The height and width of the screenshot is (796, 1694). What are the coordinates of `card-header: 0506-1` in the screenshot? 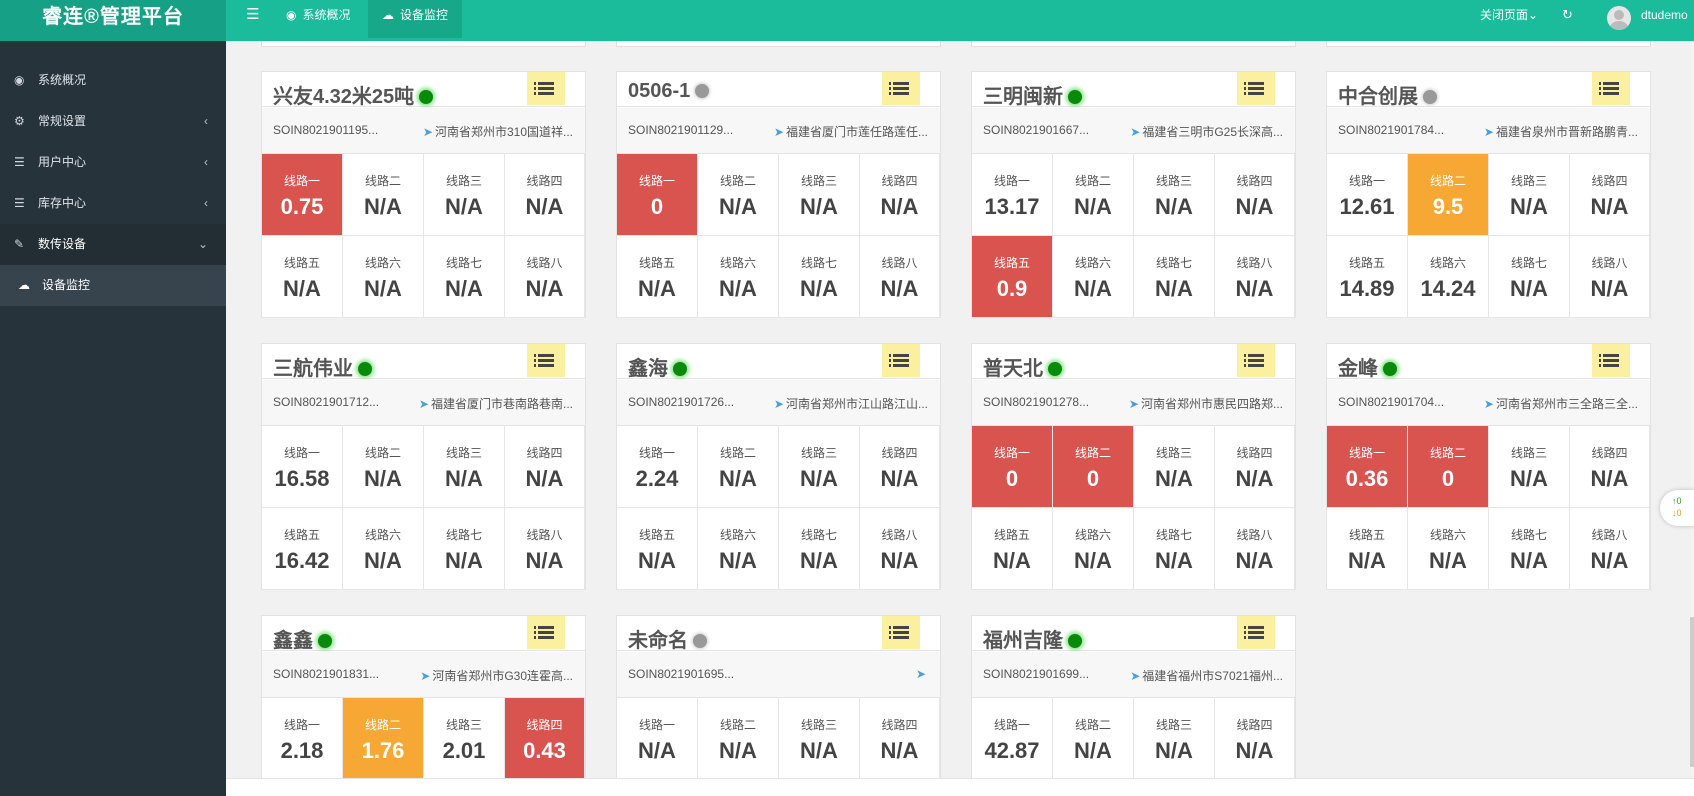 It's located at (778, 89).